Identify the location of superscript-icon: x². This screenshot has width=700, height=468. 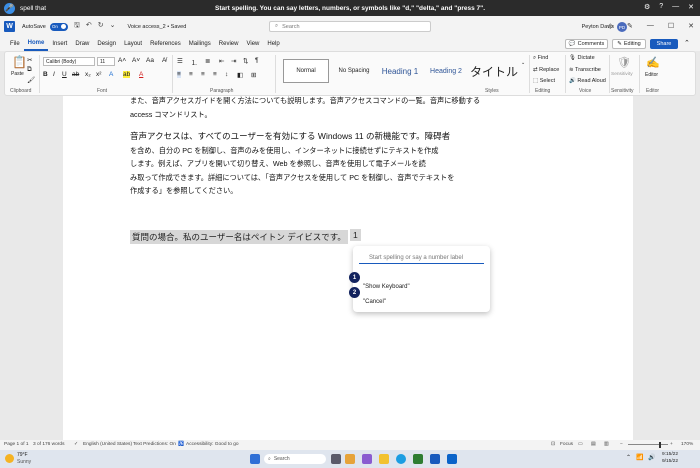
(98, 74).